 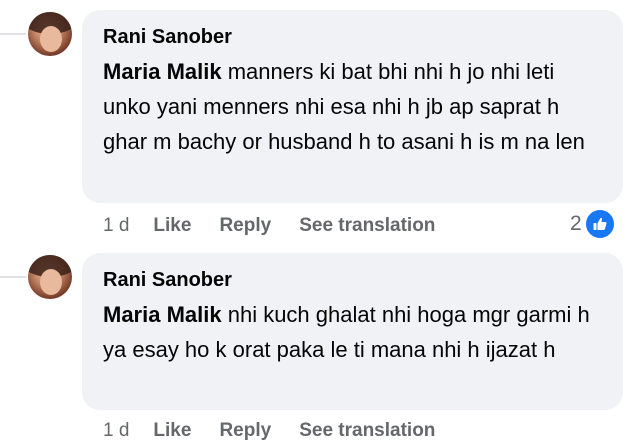 I want to click on reaction-summary: 2, so click(x=593, y=224).